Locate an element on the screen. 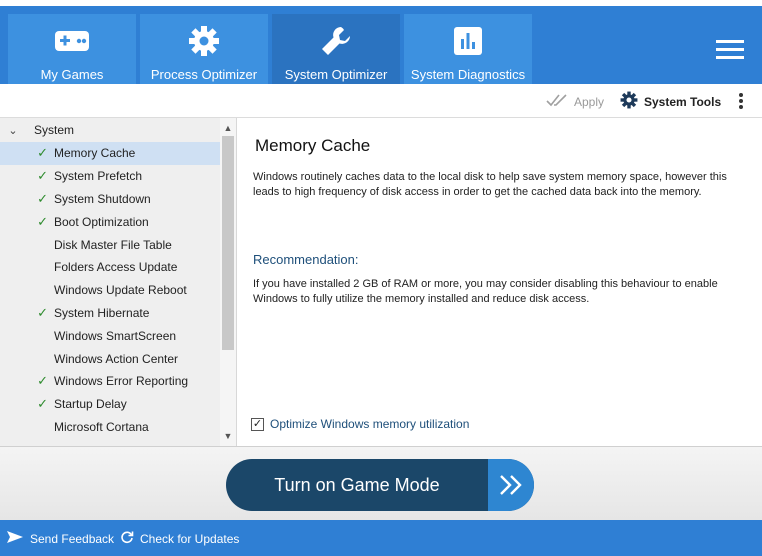 This screenshot has width=762, height=556. gamepad-icon is located at coordinates (72, 41).